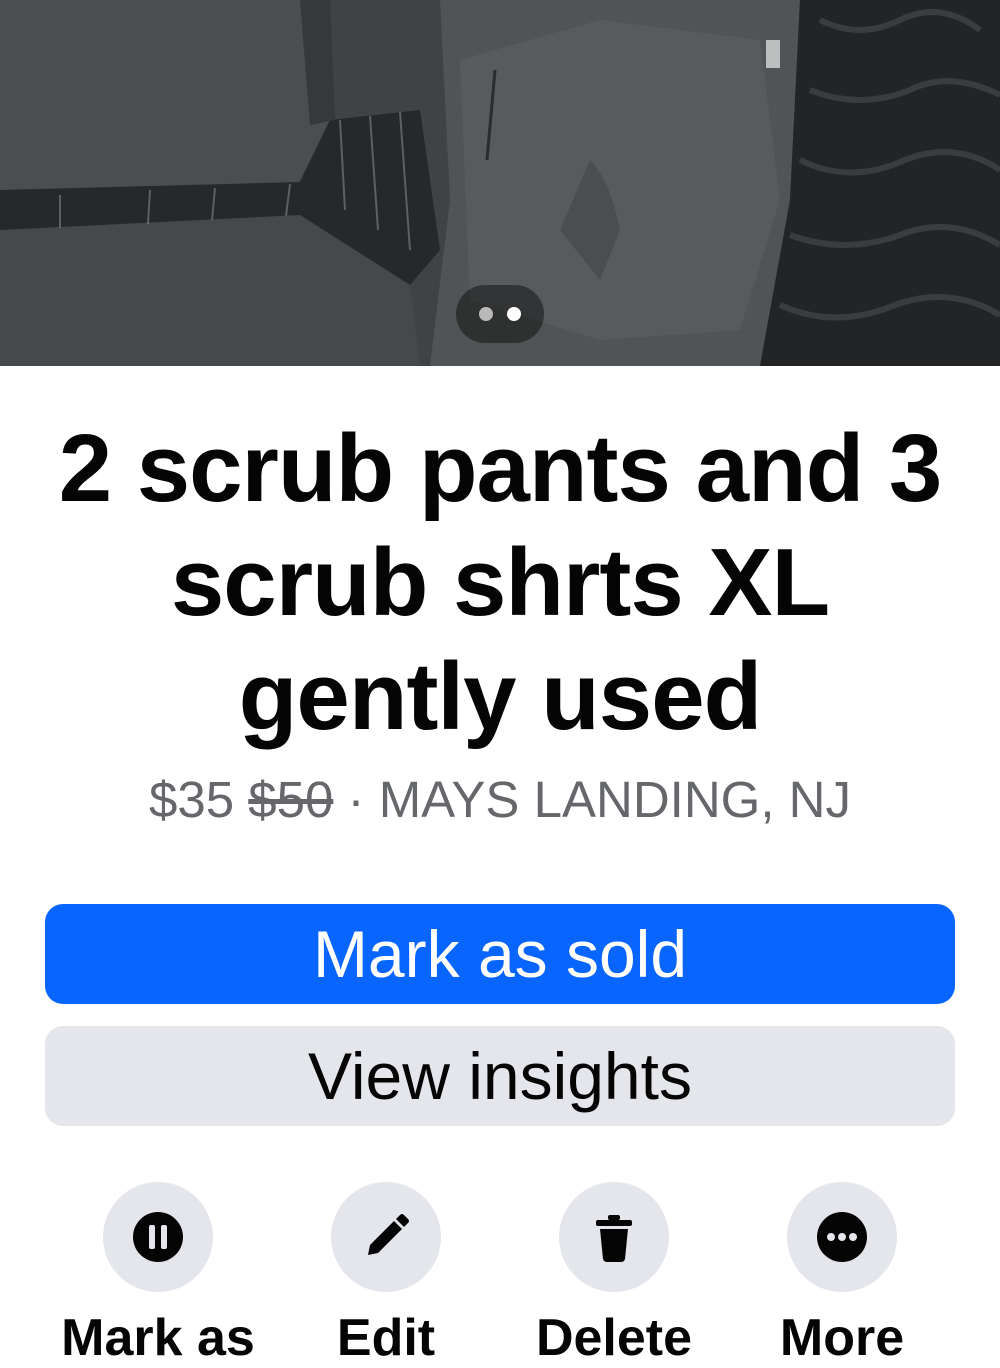  I want to click on mark-as-sold-button: Mark as sold, so click(500, 954).